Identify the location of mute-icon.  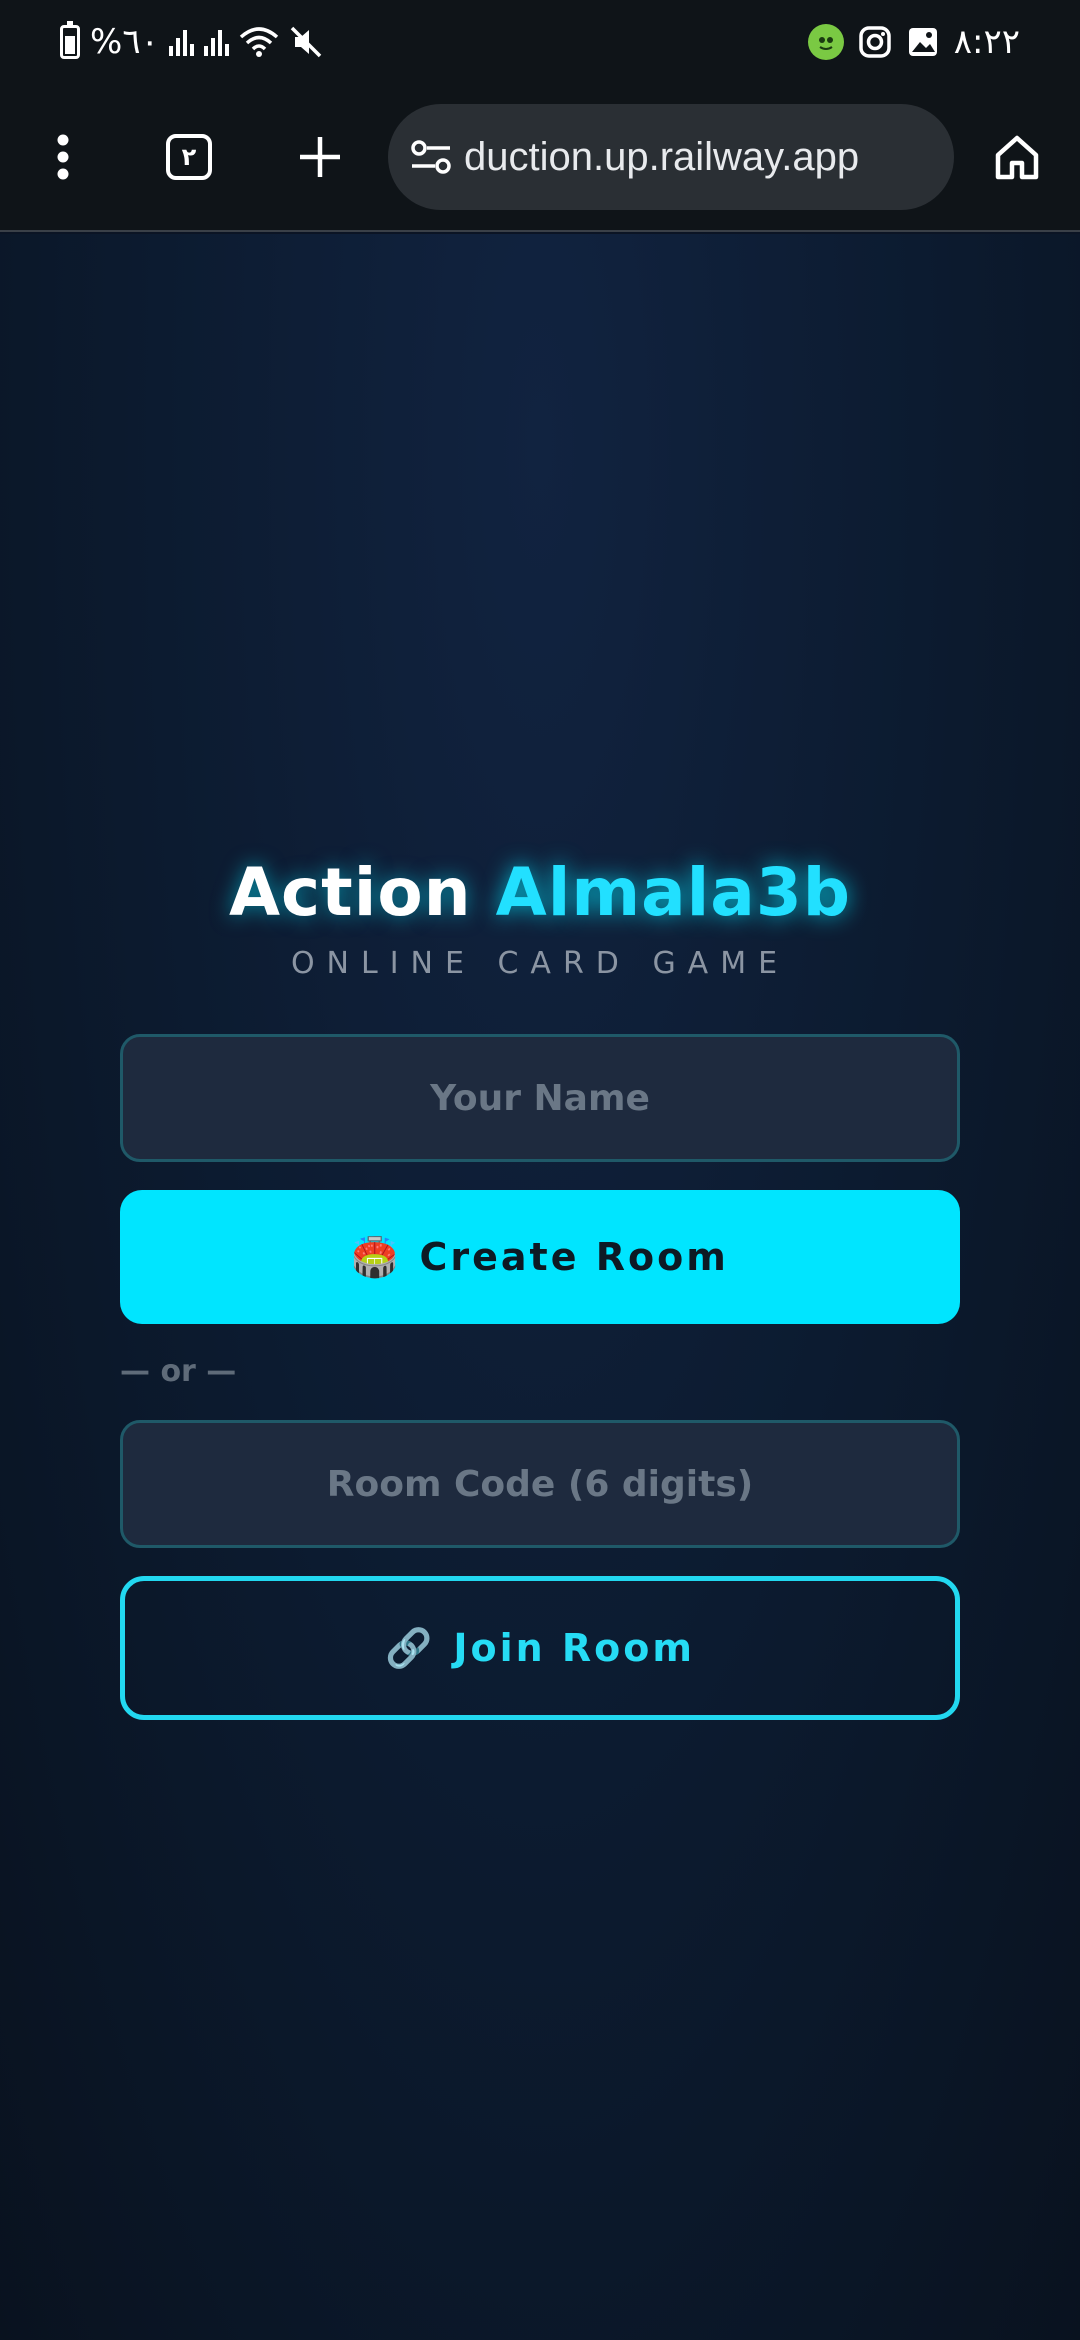
(306, 42).